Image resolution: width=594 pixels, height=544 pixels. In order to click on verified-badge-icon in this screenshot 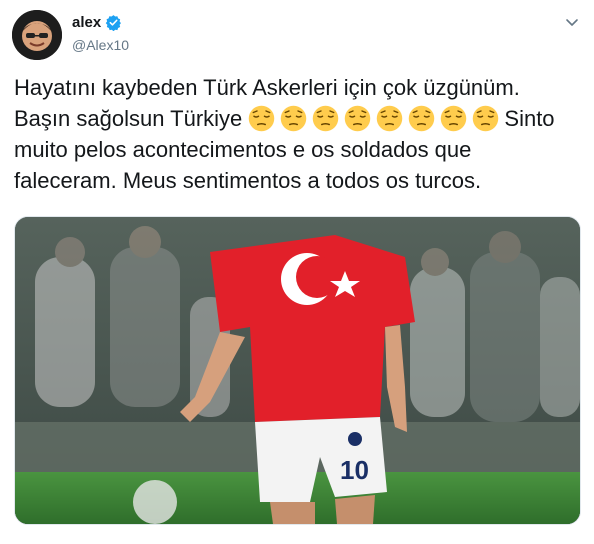, I will do `click(113, 23)`.